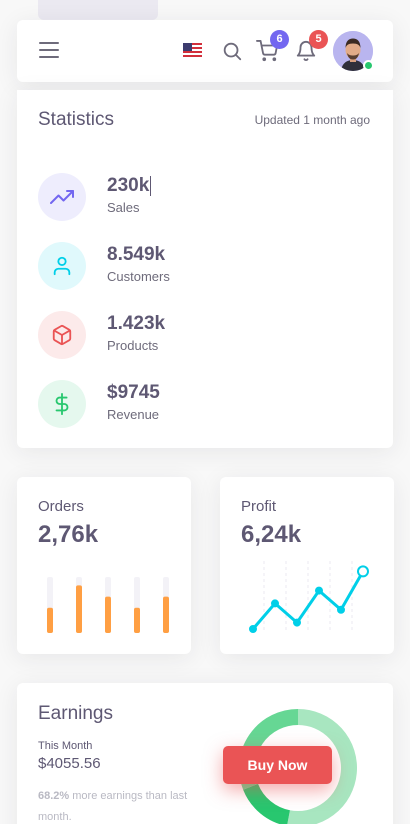 The height and width of the screenshot is (824, 410). I want to click on notifications-button: 5, so click(311, 46).